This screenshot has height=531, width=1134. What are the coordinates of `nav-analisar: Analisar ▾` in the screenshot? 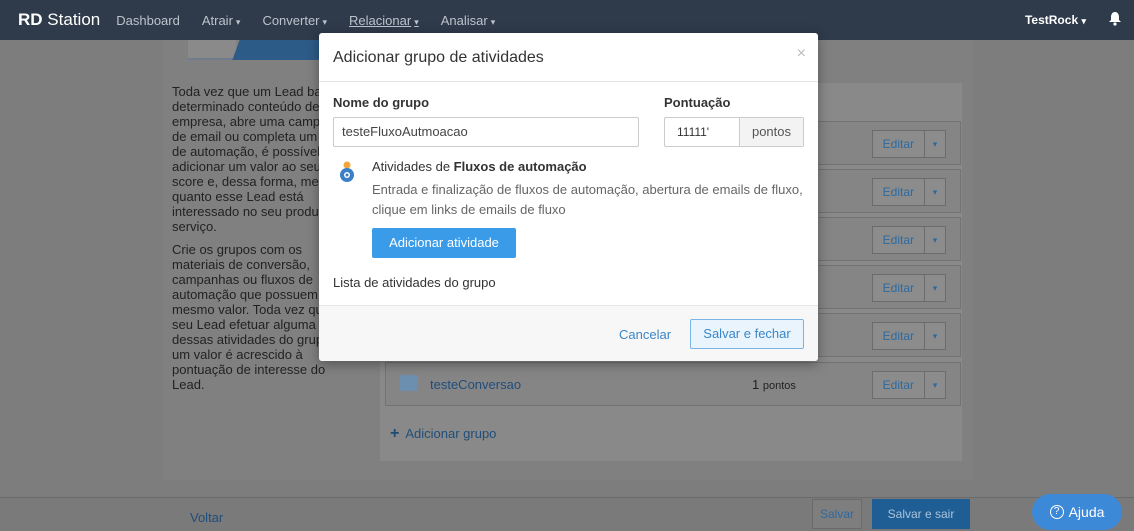 It's located at (468, 20).